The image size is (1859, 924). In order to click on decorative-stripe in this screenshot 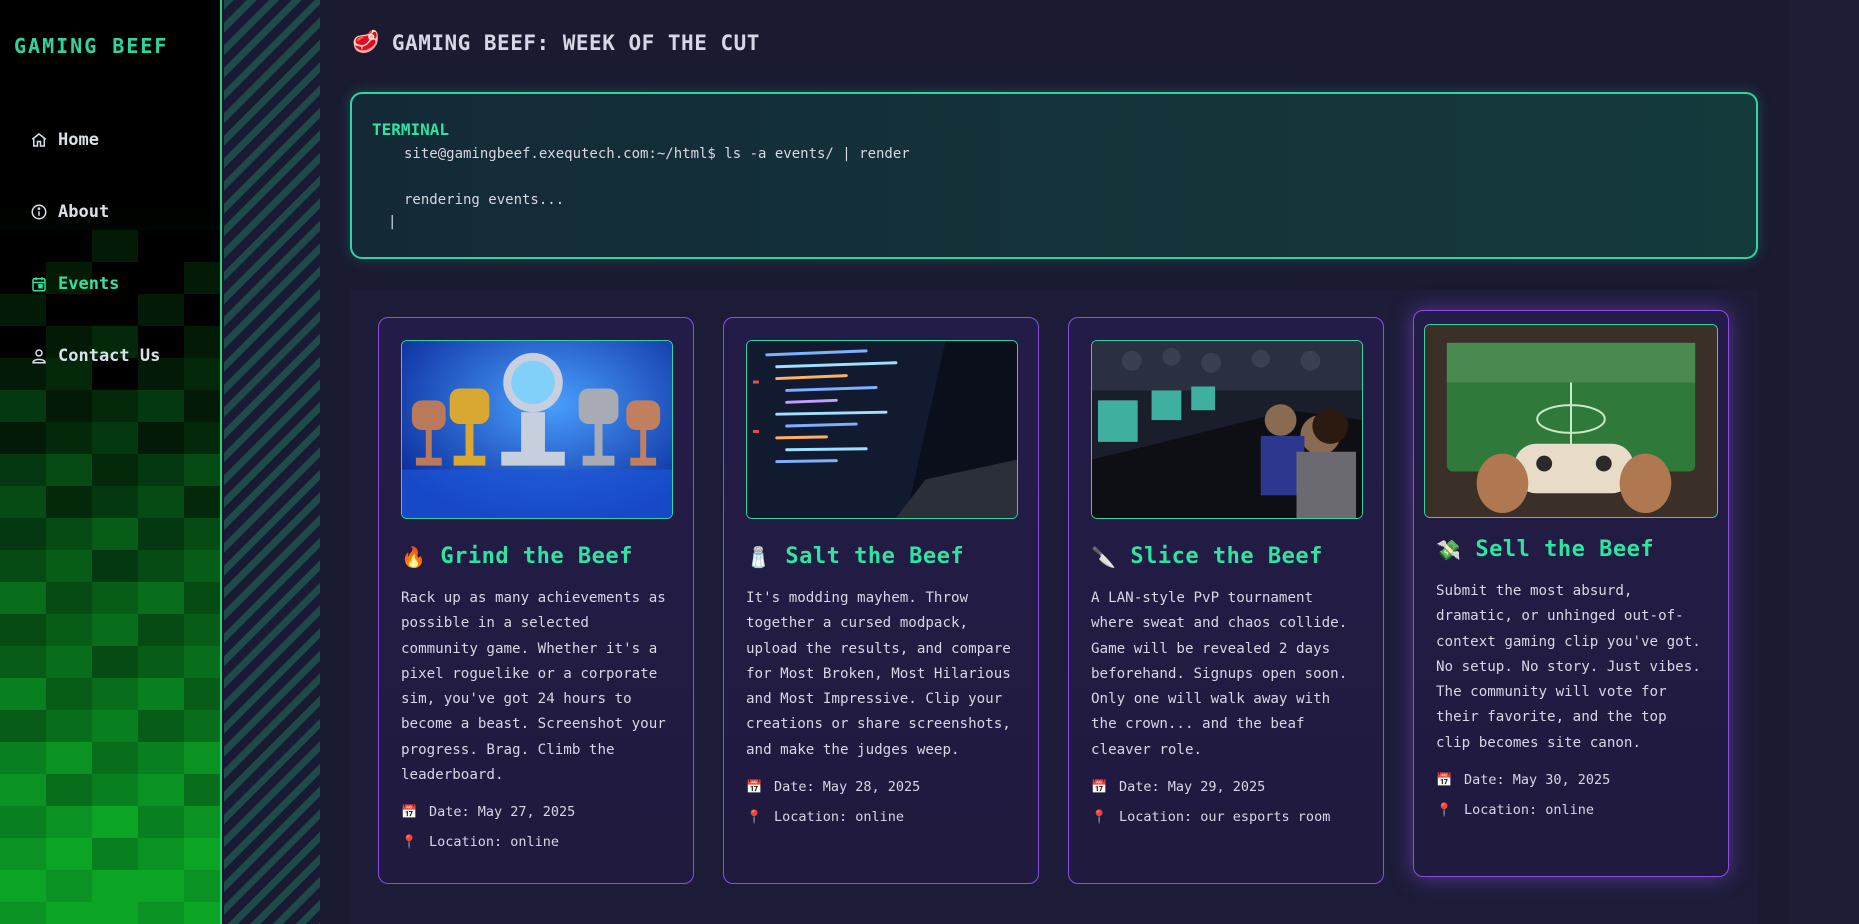, I will do `click(272, 462)`.